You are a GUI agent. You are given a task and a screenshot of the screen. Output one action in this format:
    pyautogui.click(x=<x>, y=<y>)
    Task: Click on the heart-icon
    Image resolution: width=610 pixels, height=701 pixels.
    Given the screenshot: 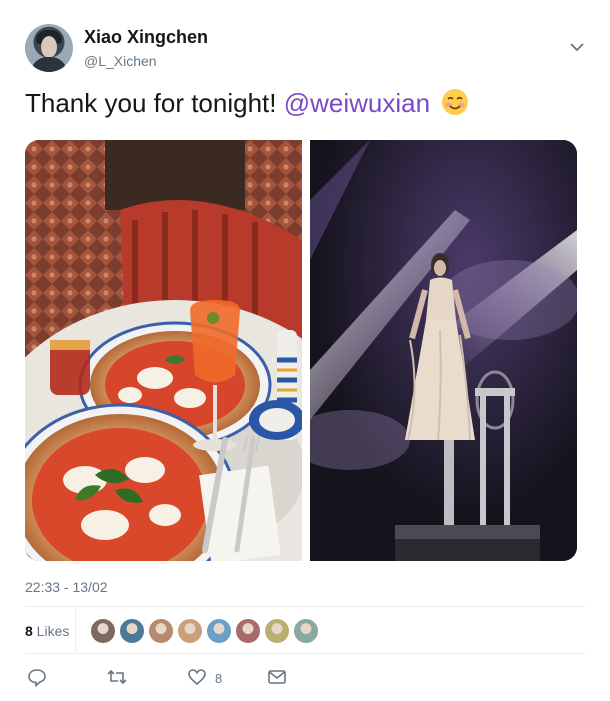 What is the action you would take?
    pyautogui.click(x=197, y=678)
    